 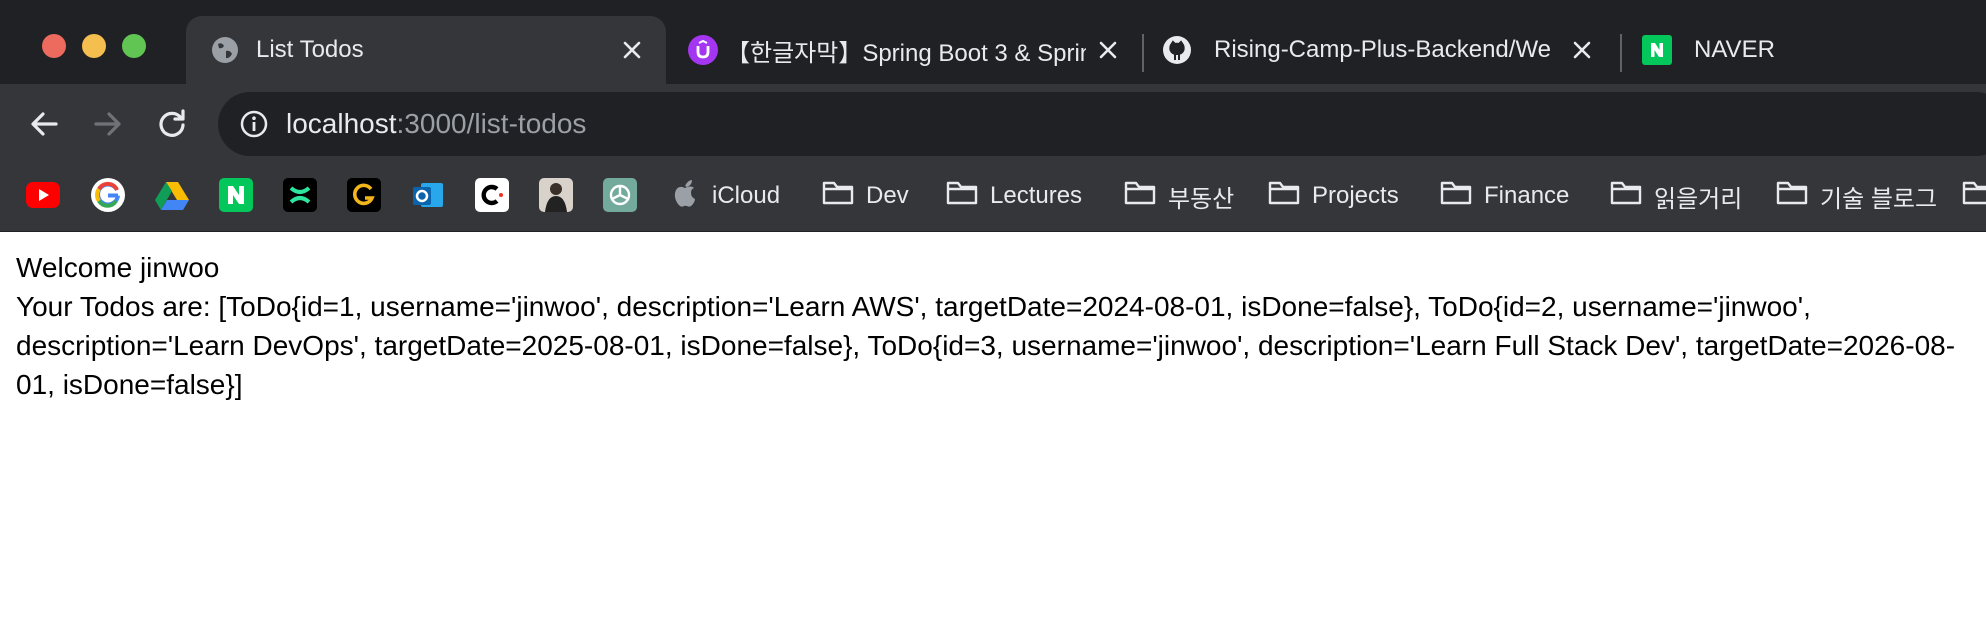 I want to click on bookmark-label: 부동산, so click(x=1201, y=199).